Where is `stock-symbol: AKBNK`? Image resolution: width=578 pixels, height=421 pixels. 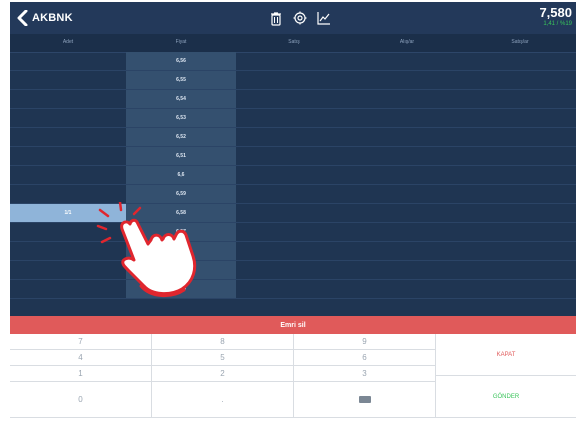
stock-symbol: AKBNK is located at coordinates (52, 18).